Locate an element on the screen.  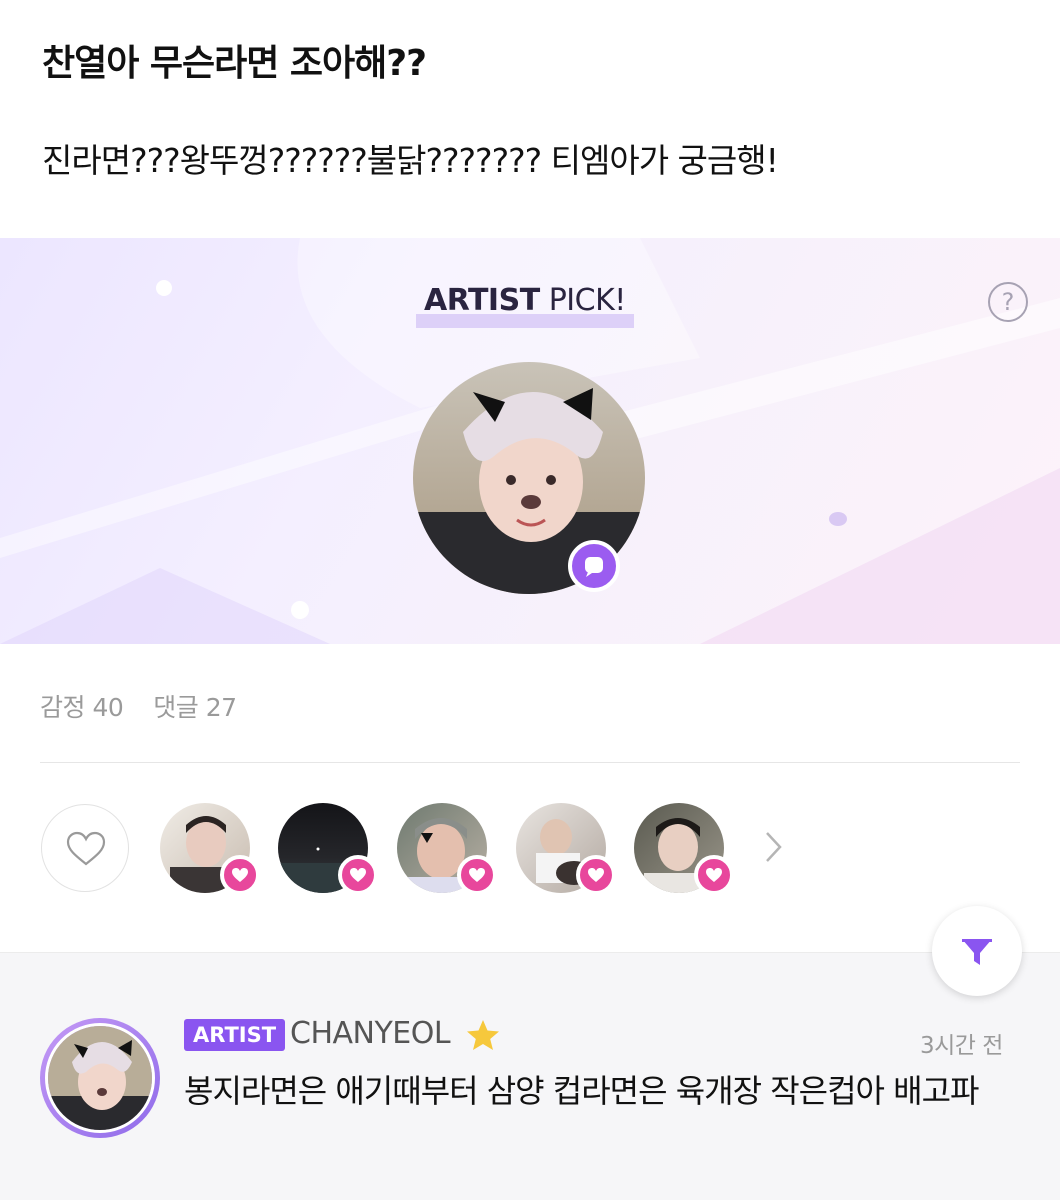
like-button is located at coordinates (85, 848).